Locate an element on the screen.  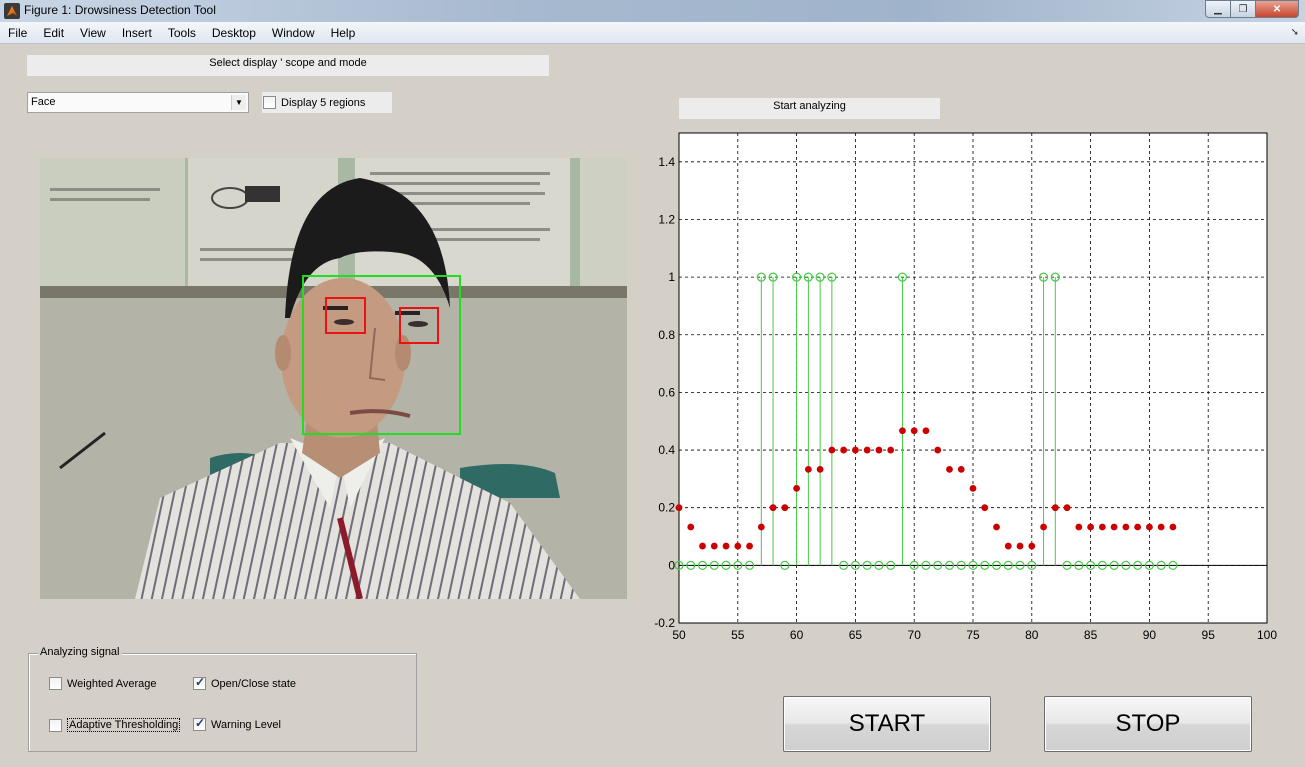
weighted-average-checkbox: Weighted Average is located at coordinates (103, 683).